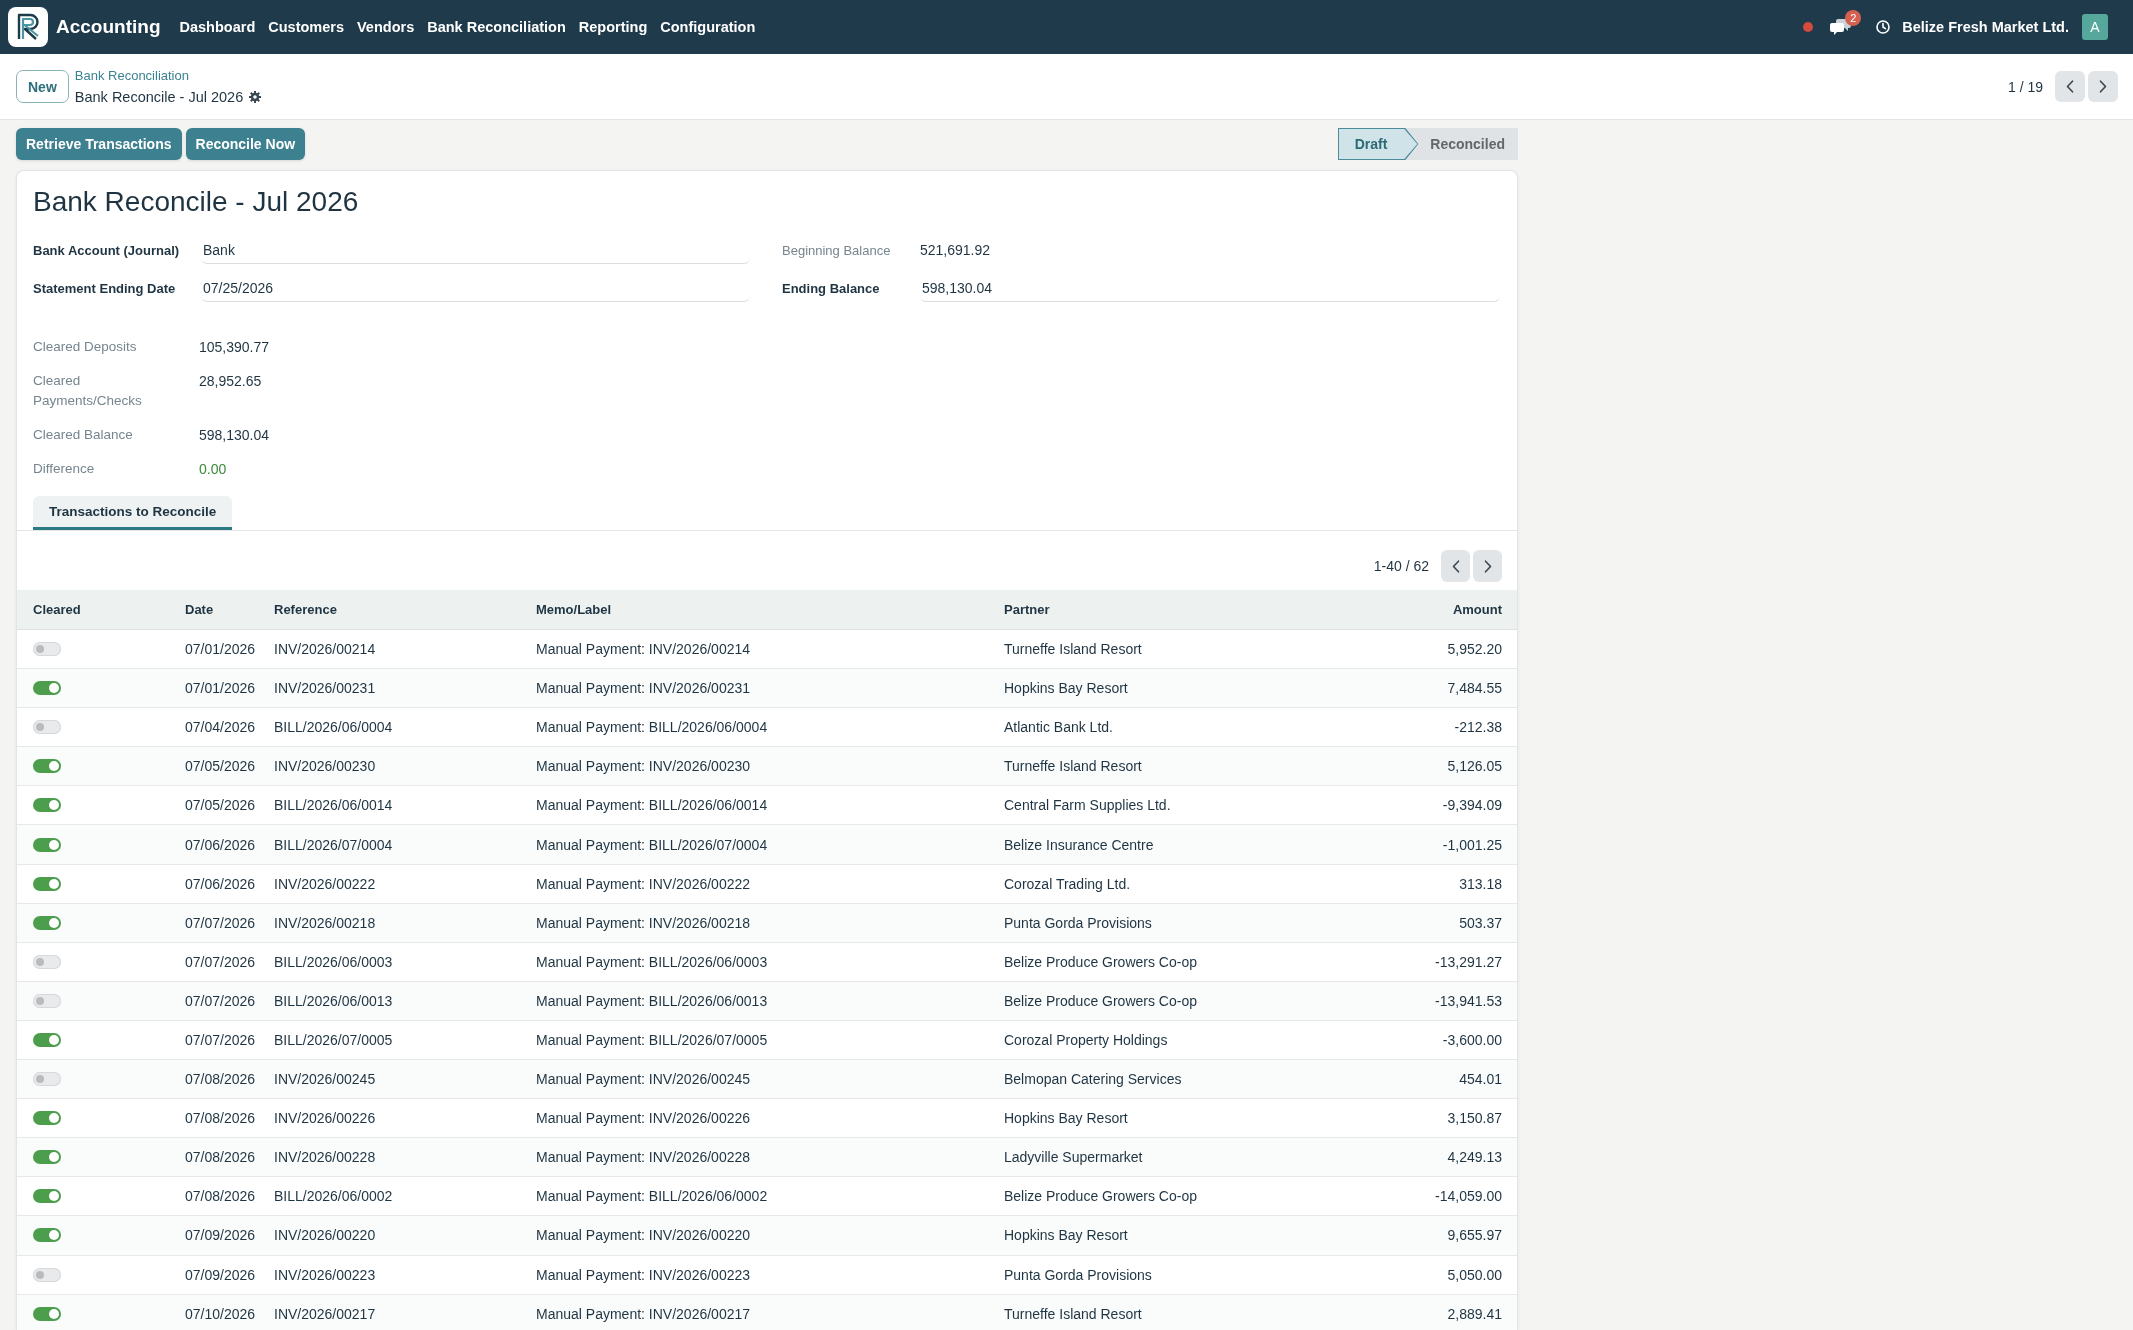 The height and width of the screenshot is (1330, 2133). What do you see at coordinates (109, 609) in the screenshot?
I see `column-header: Cleared` at bounding box center [109, 609].